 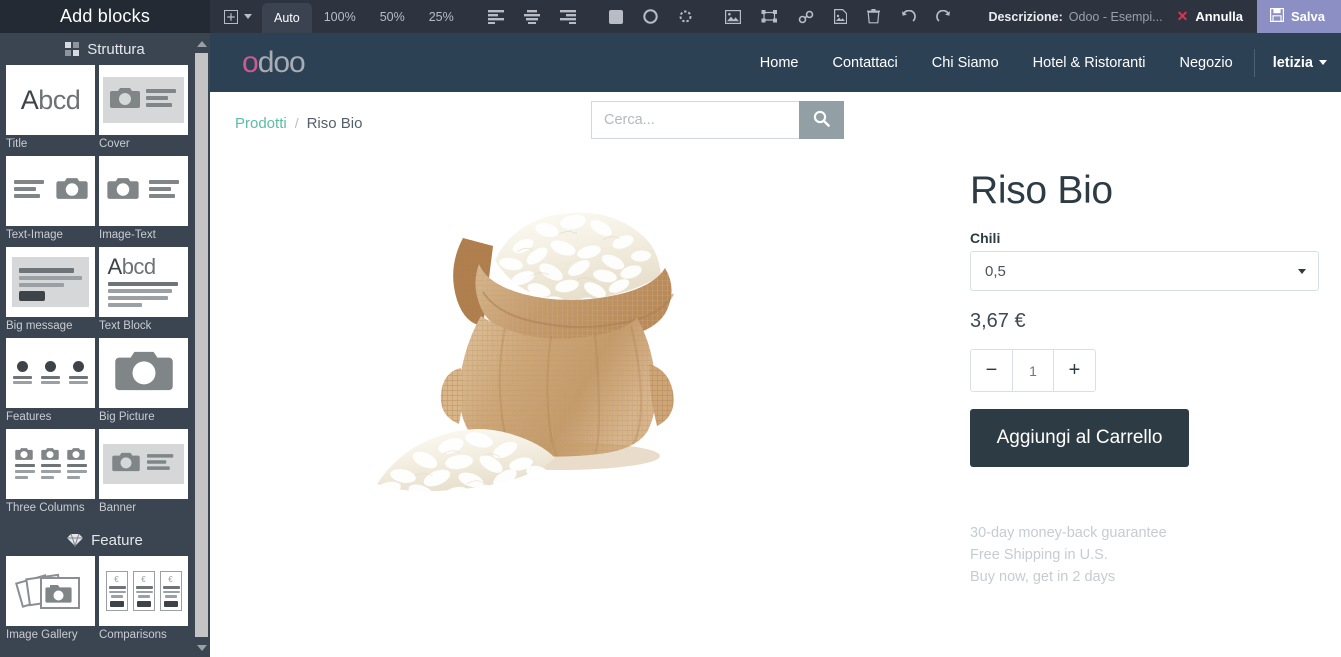 What do you see at coordinates (650, 16) in the screenshot?
I see `circle-icon` at bounding box center [650, 16].